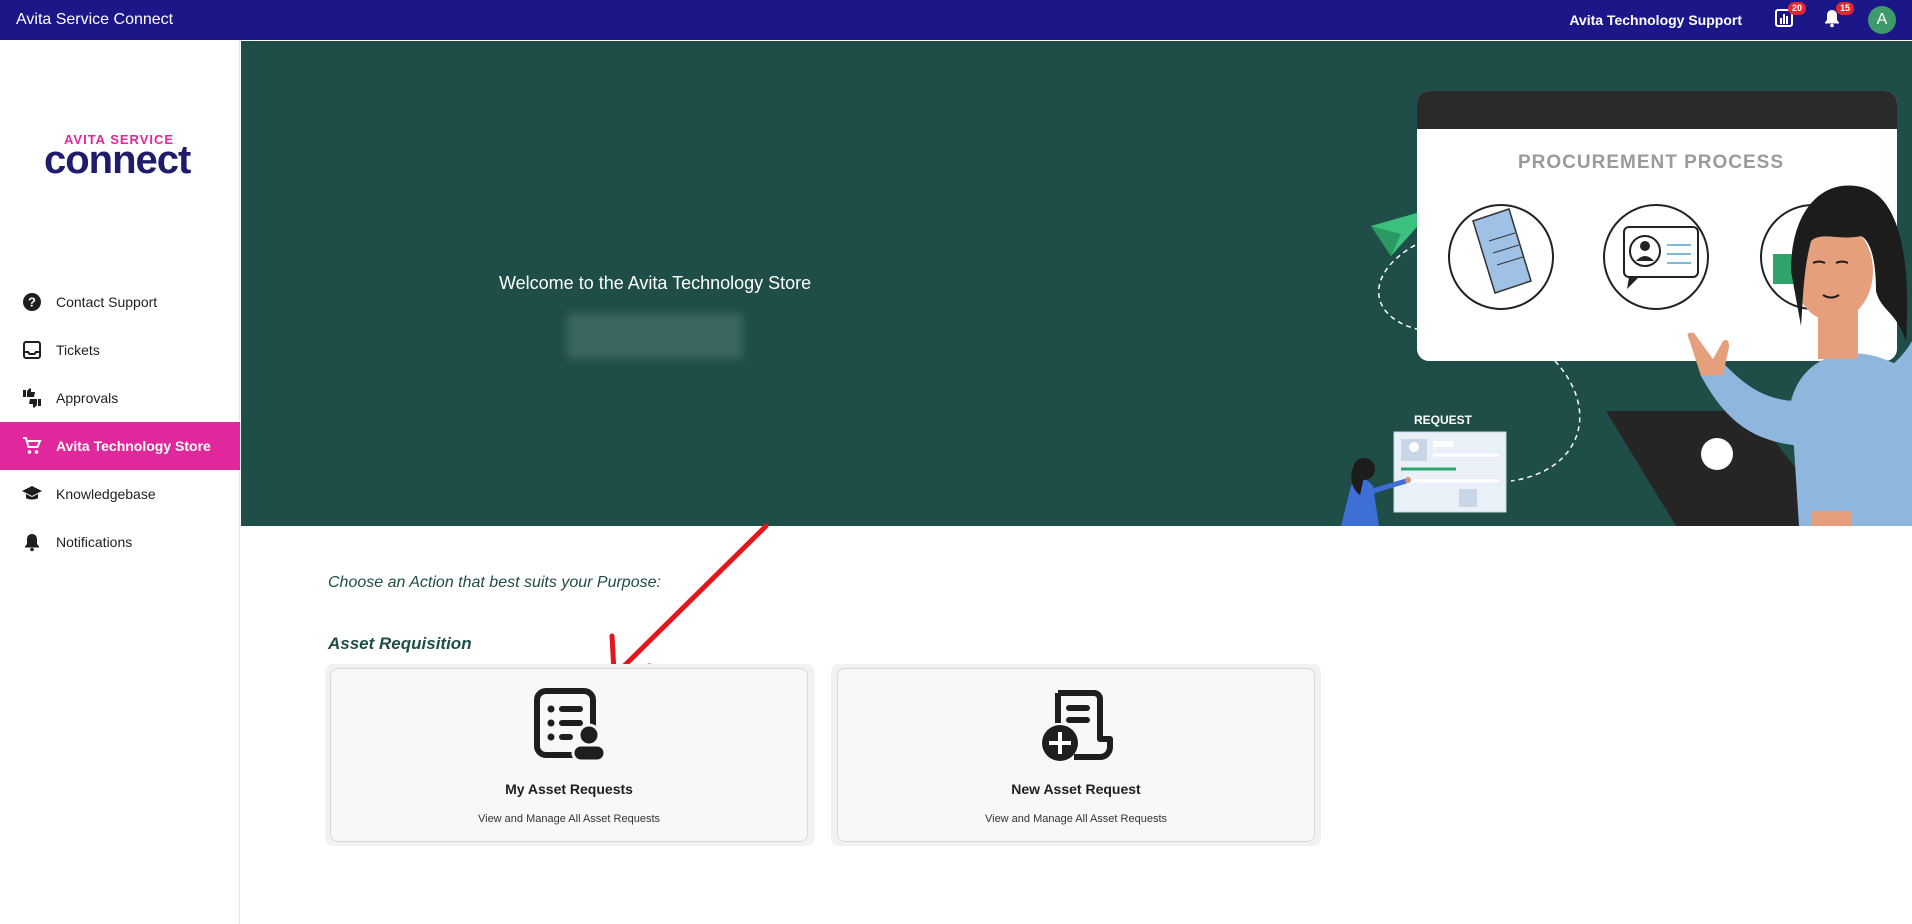 This screenshot has width=1912, height=924. What do you see at coordinates (1443, 420) in the screenshot?
I see `request-label: REQUEST` at bounding box center [1443, 420].